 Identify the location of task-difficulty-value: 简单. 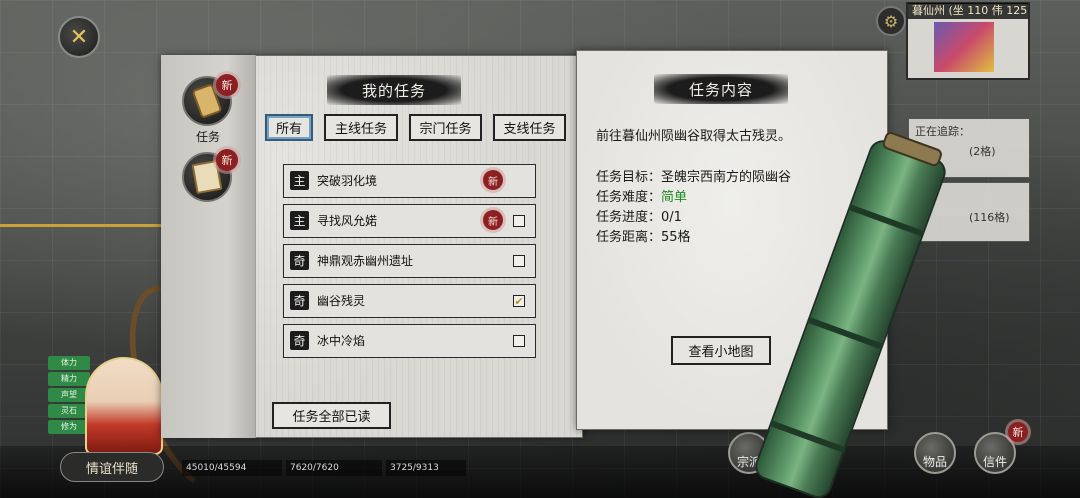
(674, 197).